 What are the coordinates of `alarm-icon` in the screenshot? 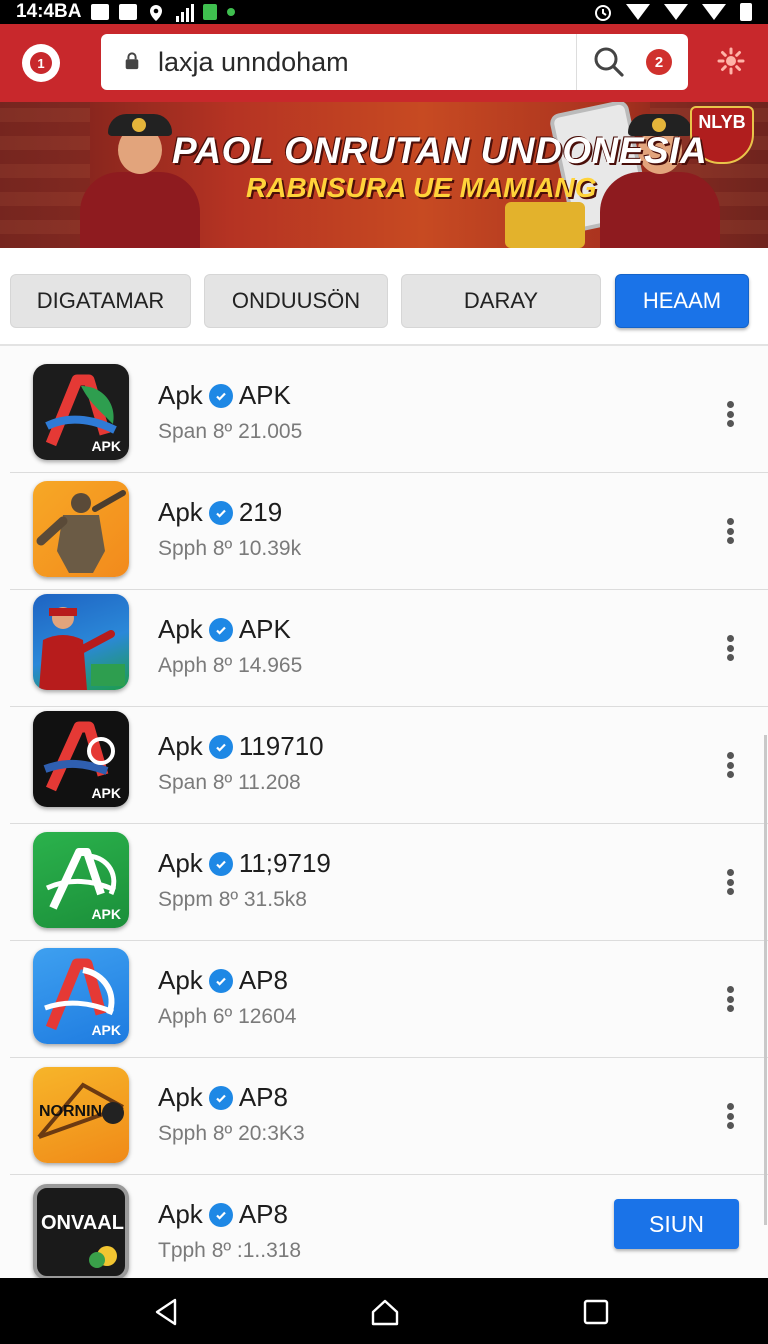 It's located at (603, 12).